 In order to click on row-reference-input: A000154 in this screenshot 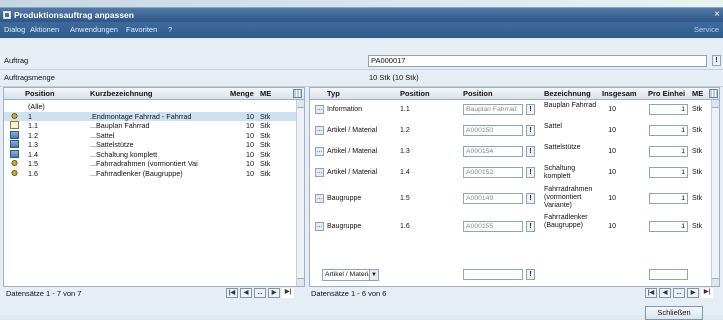, I will do `click(493, 151)`.